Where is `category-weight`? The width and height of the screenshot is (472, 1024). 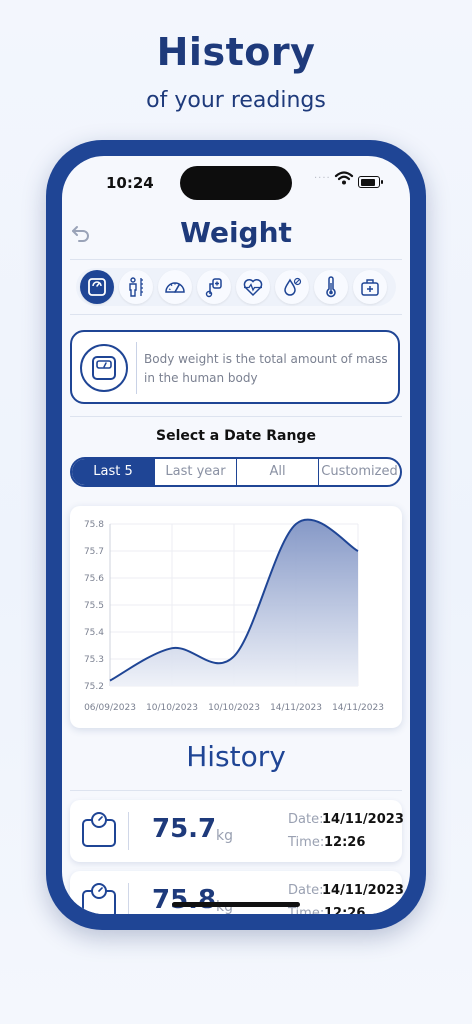
category-weight is located at coordinates (97, 287).